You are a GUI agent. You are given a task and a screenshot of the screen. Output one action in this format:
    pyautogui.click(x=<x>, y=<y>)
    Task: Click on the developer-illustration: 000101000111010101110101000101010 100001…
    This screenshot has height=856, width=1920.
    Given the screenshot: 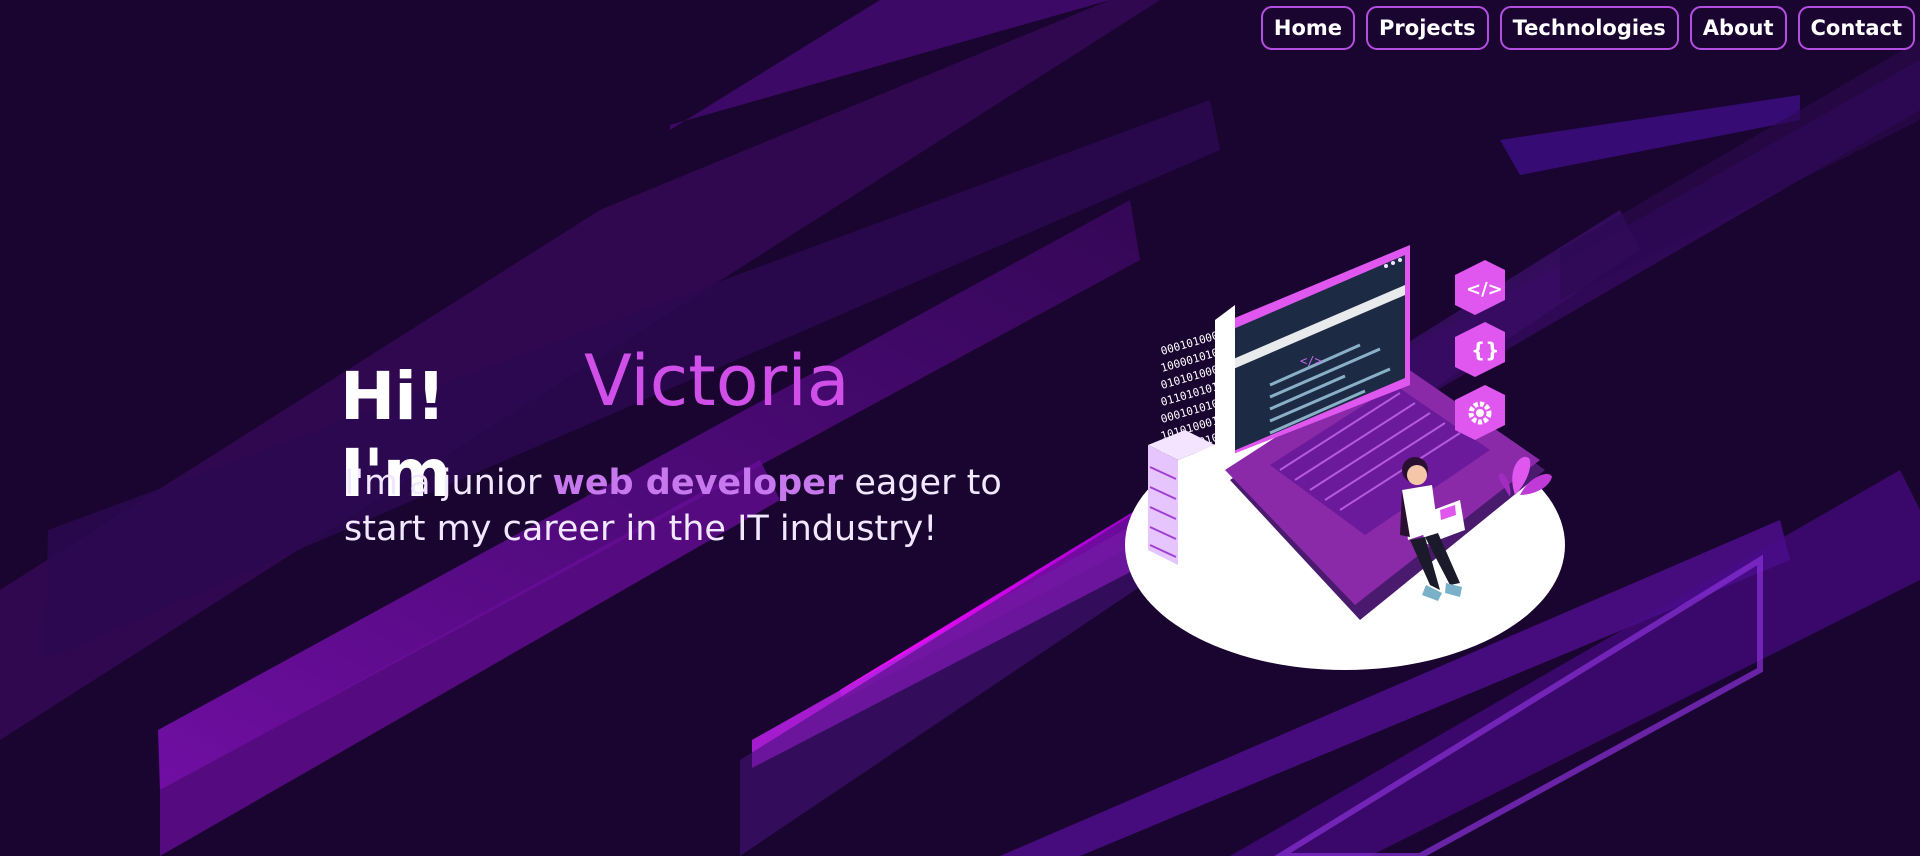 What is the action you would take?
    pyautogui.click(x=1345, y=457)
    